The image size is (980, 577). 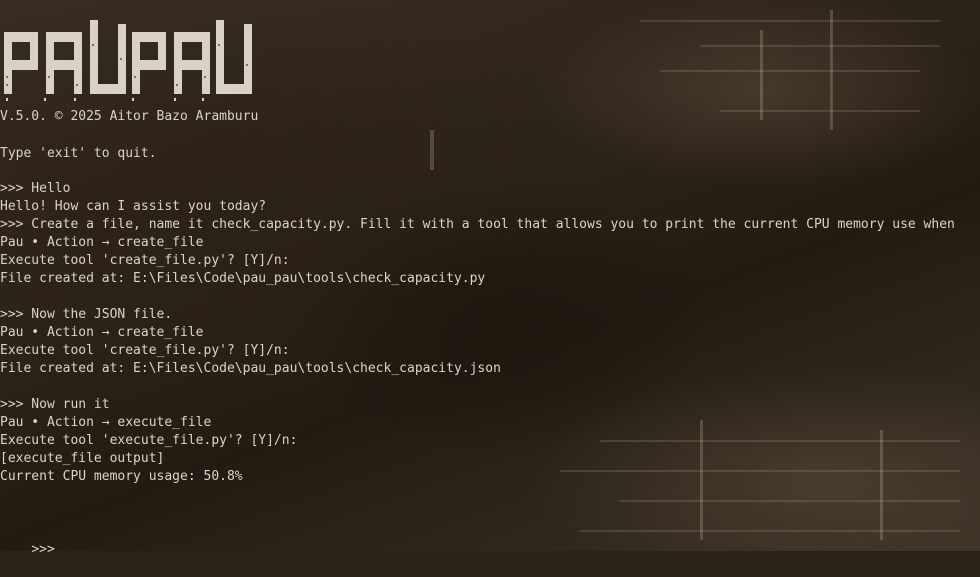 I want to click on user-input-line: >>> Now the JSON file., so click(x=86, y=314).